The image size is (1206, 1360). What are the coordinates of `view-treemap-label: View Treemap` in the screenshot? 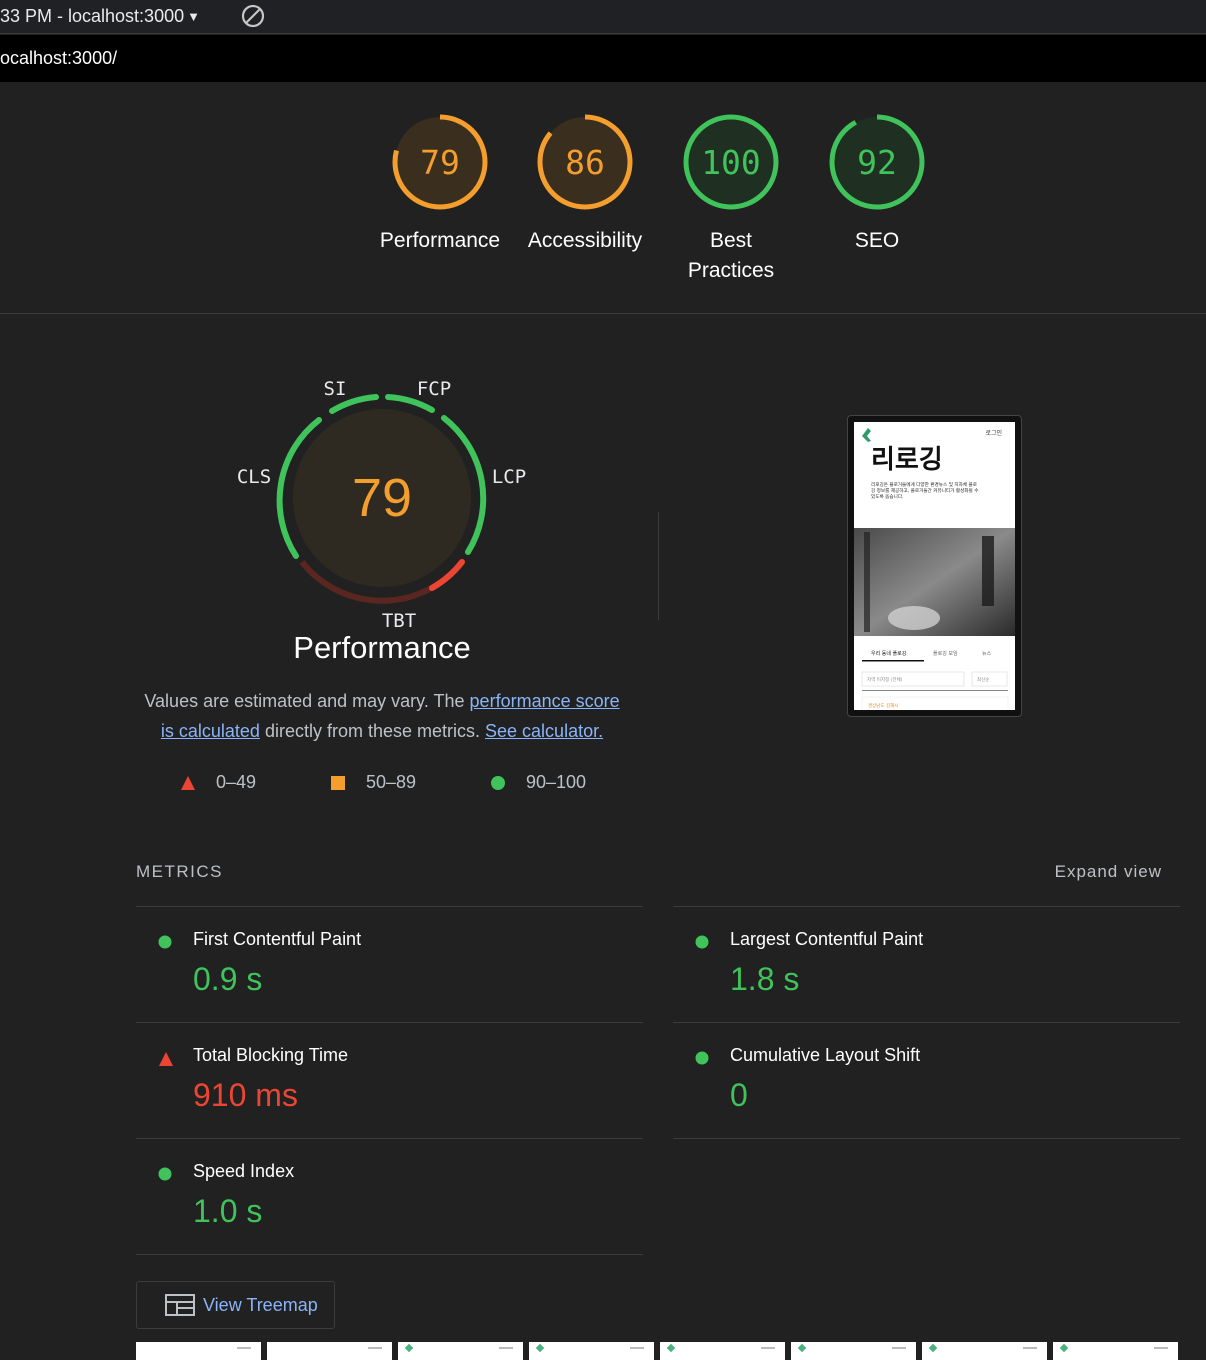 It's located at (260, 1304).